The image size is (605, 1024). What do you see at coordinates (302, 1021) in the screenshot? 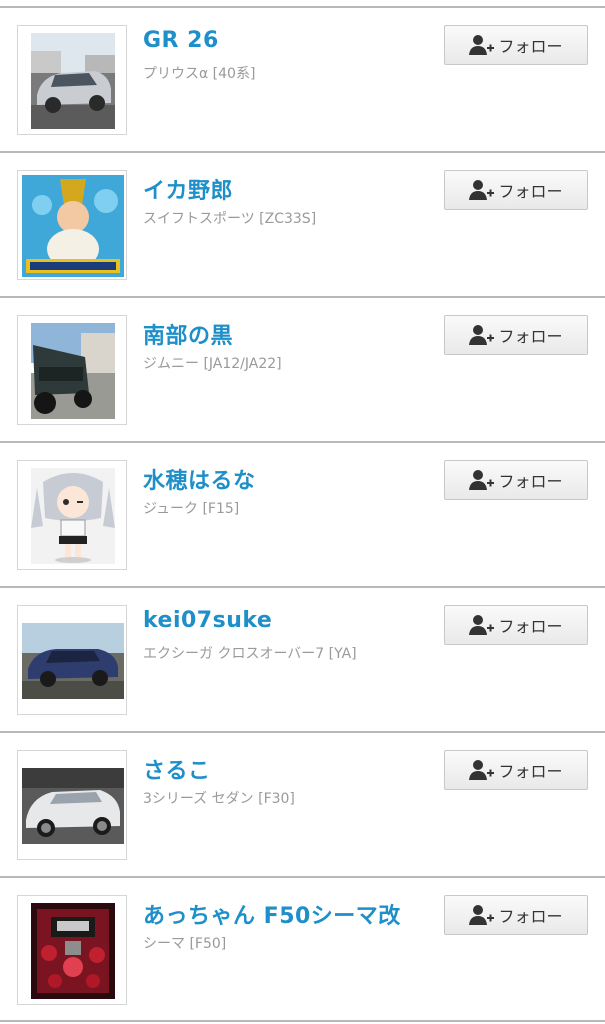
I see `list-divider` at bounding box center [302, 1021].